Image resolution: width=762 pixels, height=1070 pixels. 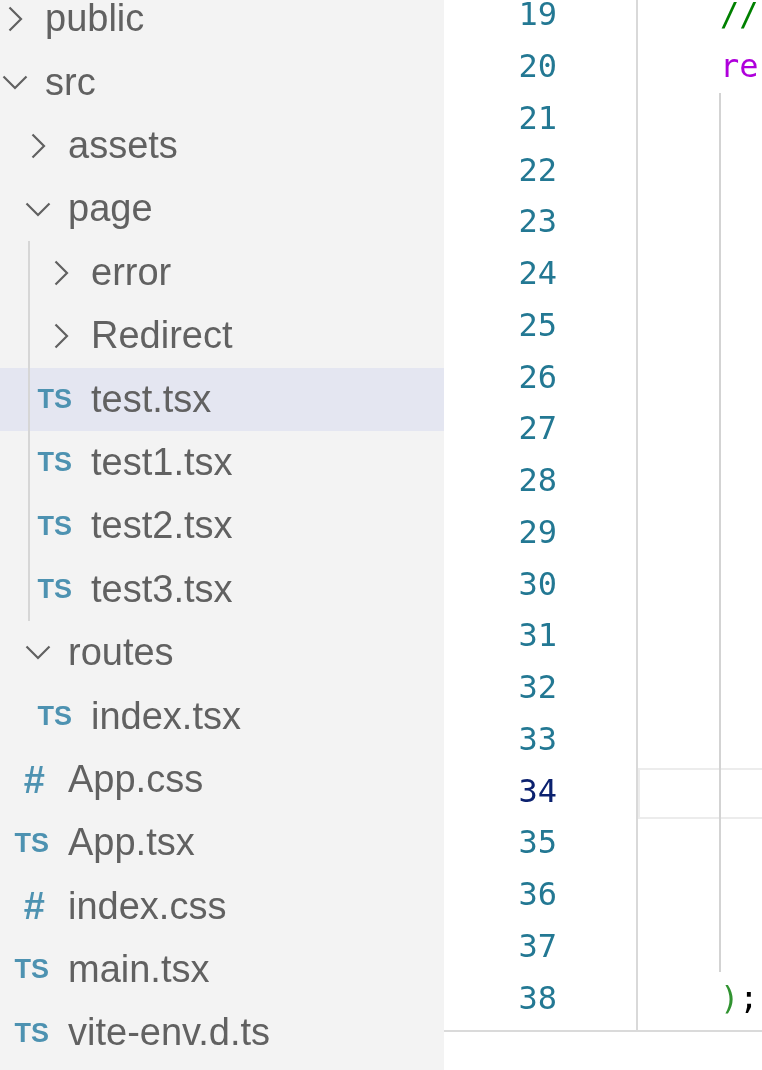 What do you see at coordinates (222, 209) in the screenshot?
I see `folder-item: page` at bounding box center [222, 209].